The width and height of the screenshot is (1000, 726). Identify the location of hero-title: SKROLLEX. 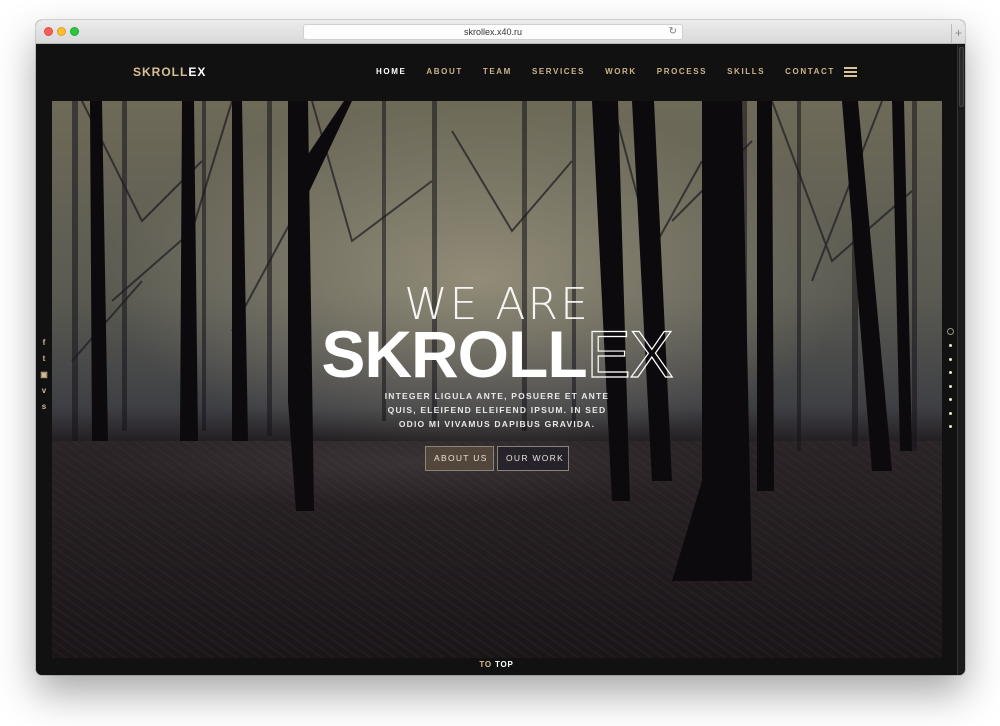
(497, 354).